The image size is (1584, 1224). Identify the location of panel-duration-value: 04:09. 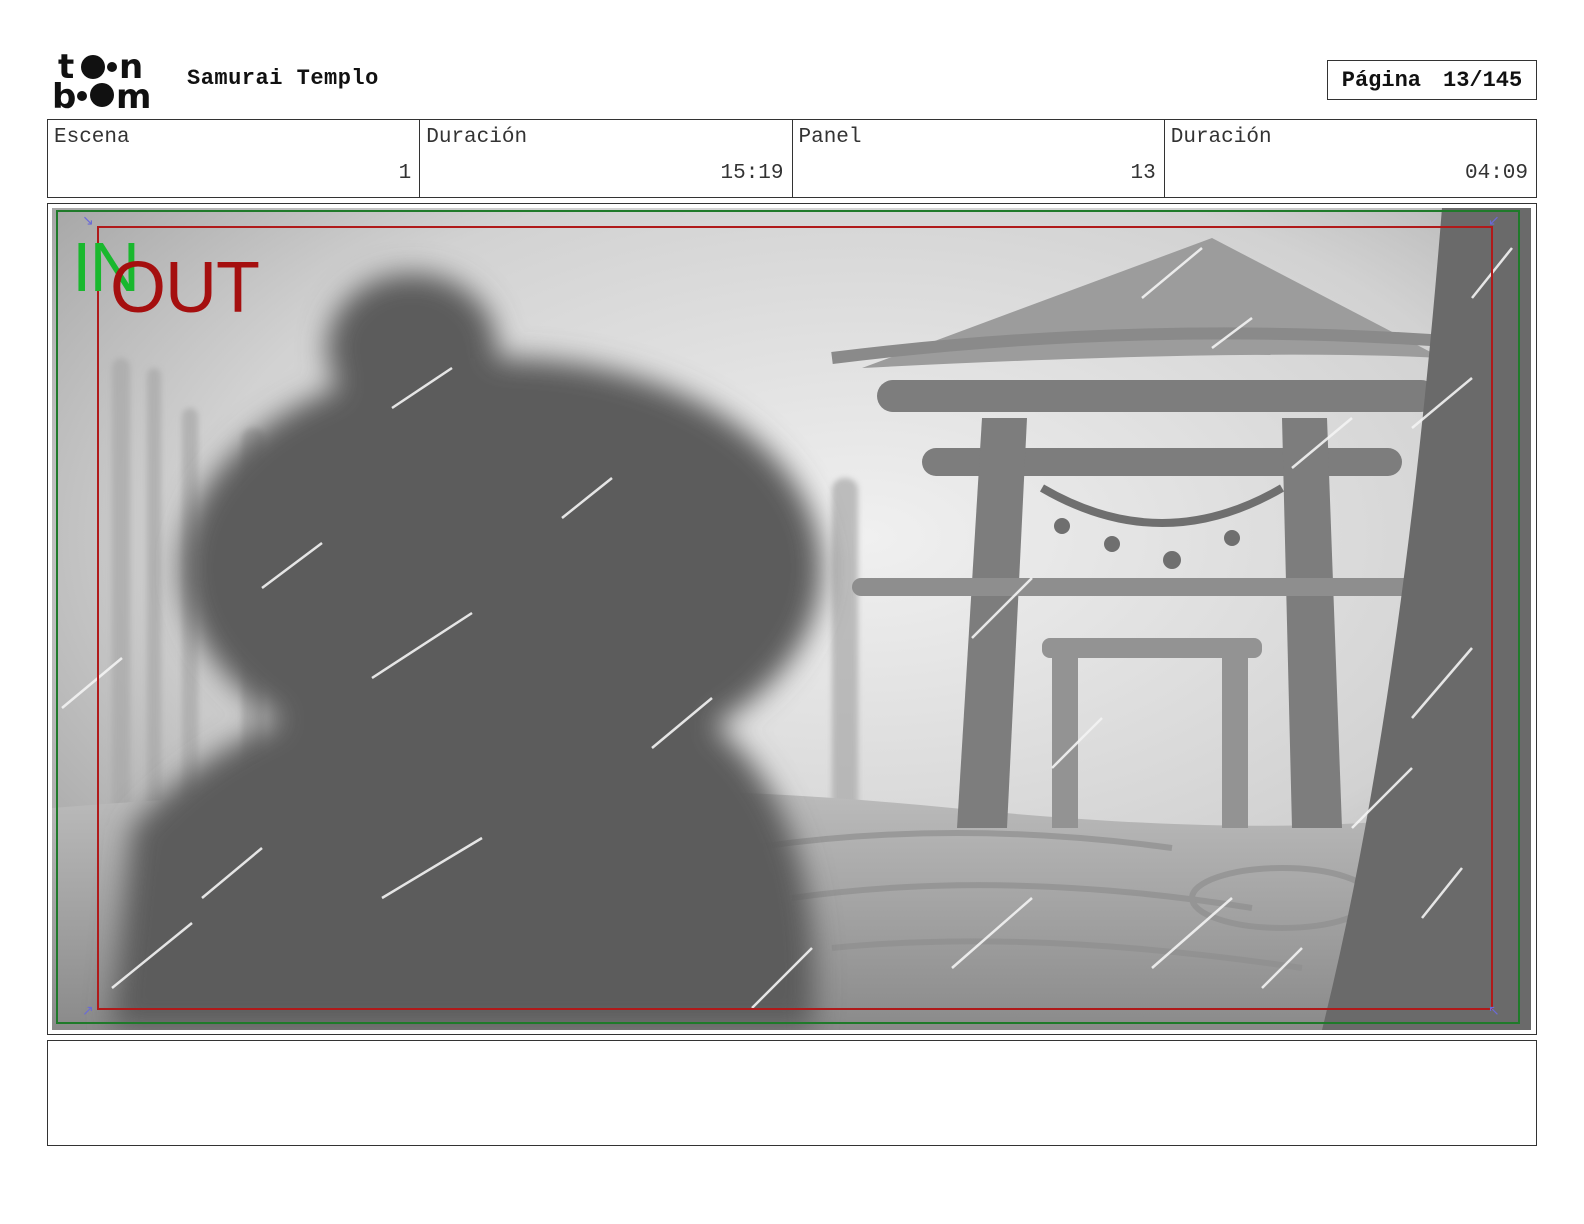
(1496, 173).